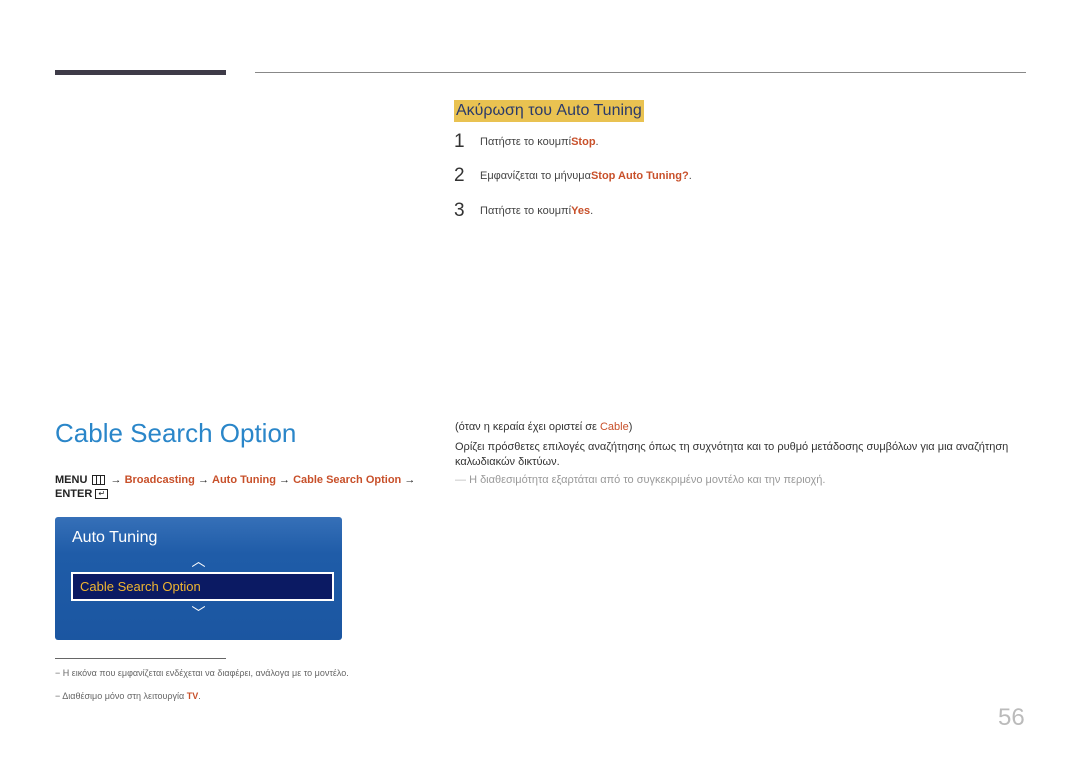 This screenshot has width=1080, height=763. I want to click on step-number: 3, so click(459, 210).